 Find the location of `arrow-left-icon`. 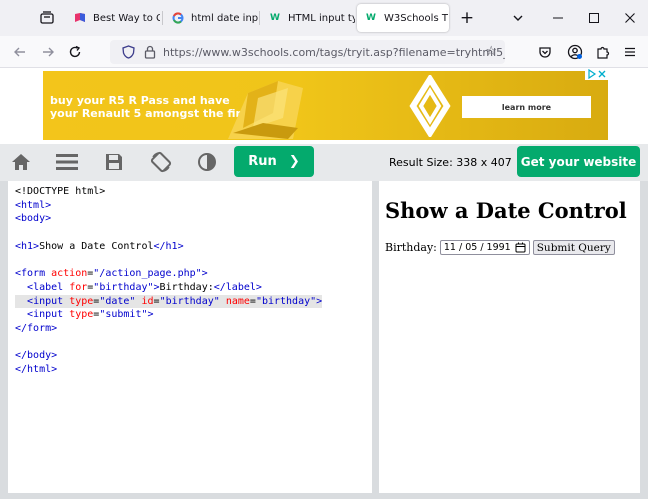

arrow-left-icon is located at coordinates (19, 52).